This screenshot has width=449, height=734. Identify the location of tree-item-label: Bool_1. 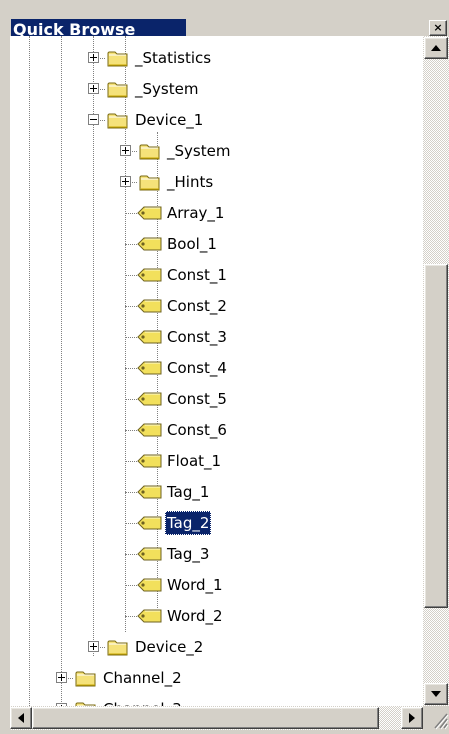
(192, 244).